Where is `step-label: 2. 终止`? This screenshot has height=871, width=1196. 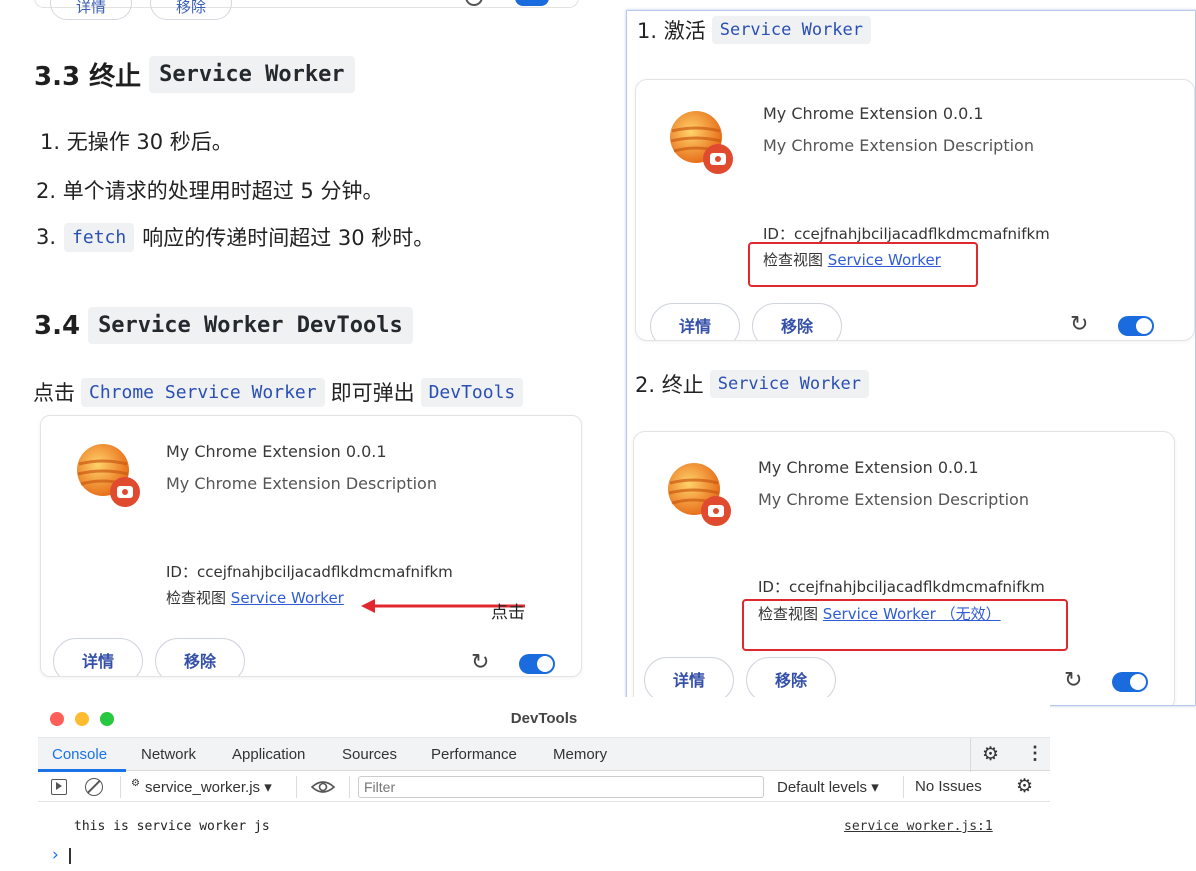
step-label: 2. 终止 is located at coordinates (669, 385).